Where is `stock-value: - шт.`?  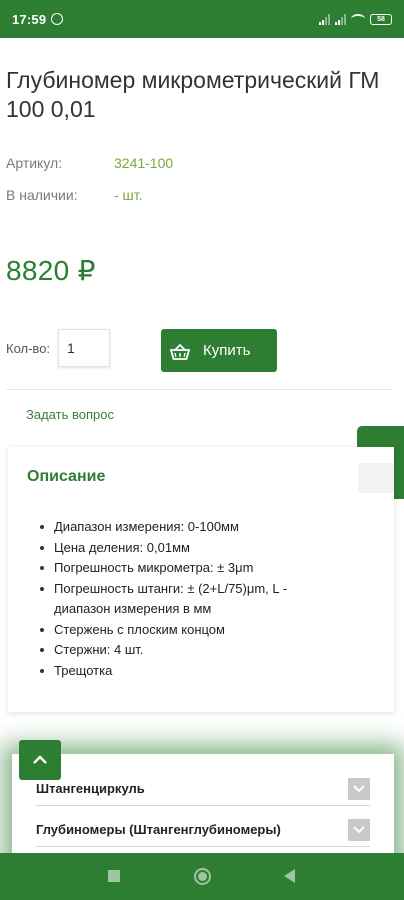
stock-value: - шт. is located at coordinates (128, 195).